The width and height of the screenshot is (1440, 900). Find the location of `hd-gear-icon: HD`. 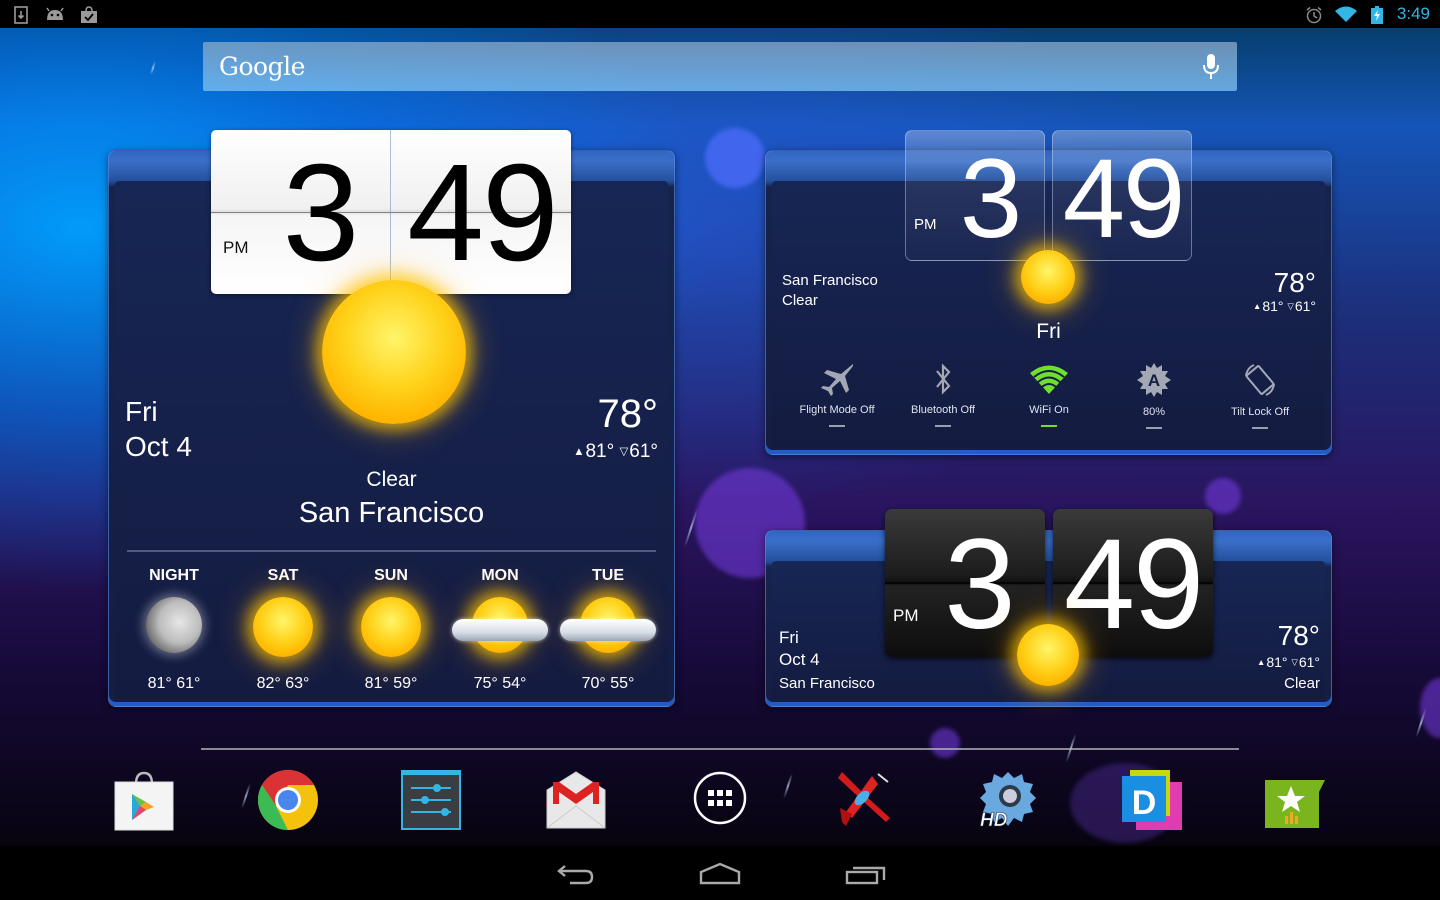

hd-gear-icon: HD is located at coordinates (1008, 801).